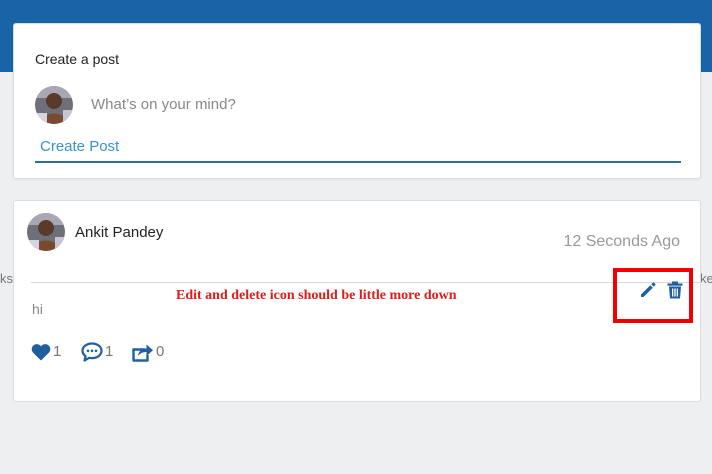 This screenshot has width=712, height=474. What do you see at coordinates (675, 290) in the screenshot?
I see `trash-icon` at bounding box center [675, 290].